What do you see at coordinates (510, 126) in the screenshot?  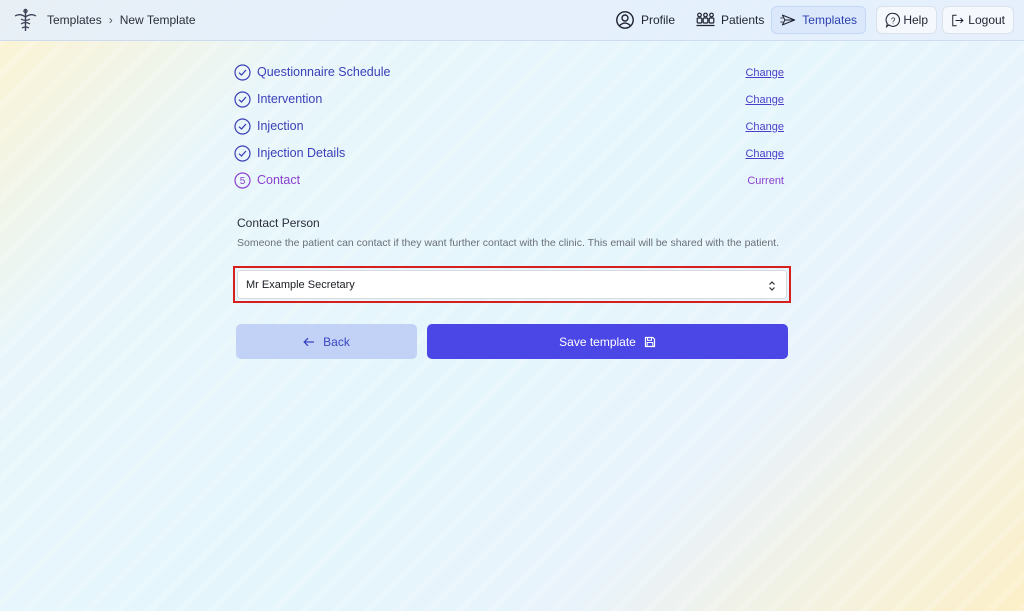 I see `step-injection: Injection Change` at bounding box center [510, 126].